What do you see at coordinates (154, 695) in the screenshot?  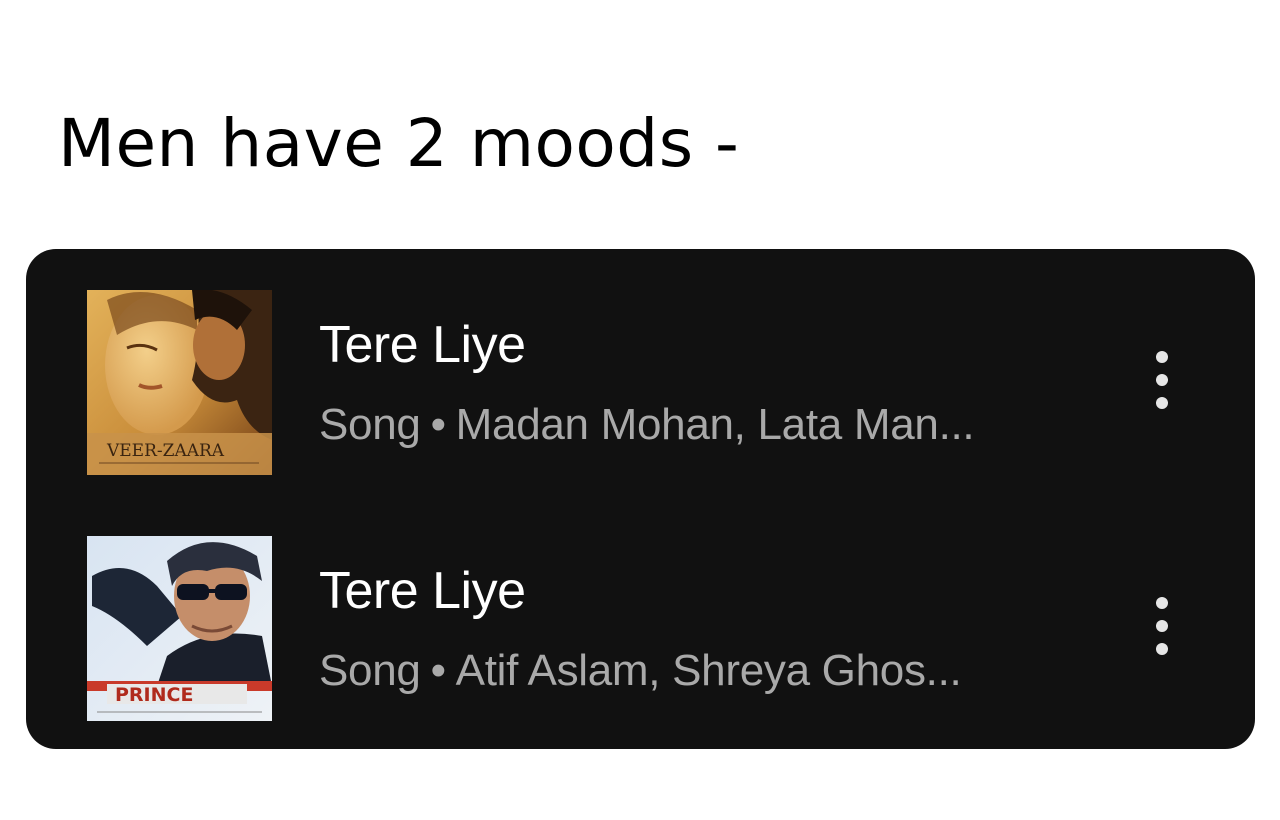 I see `album-art-label: PRINCE` at bounding box center [154, 695].